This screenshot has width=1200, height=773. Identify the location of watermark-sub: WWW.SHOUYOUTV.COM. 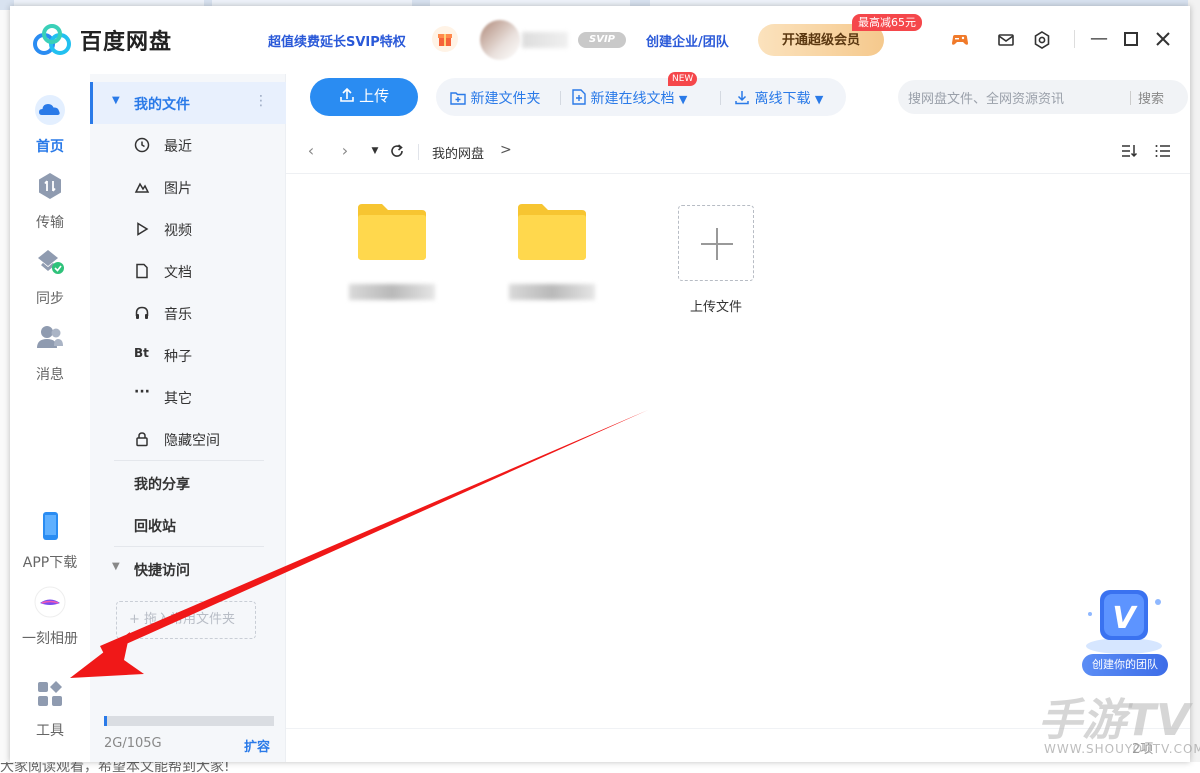
(1122, 749).